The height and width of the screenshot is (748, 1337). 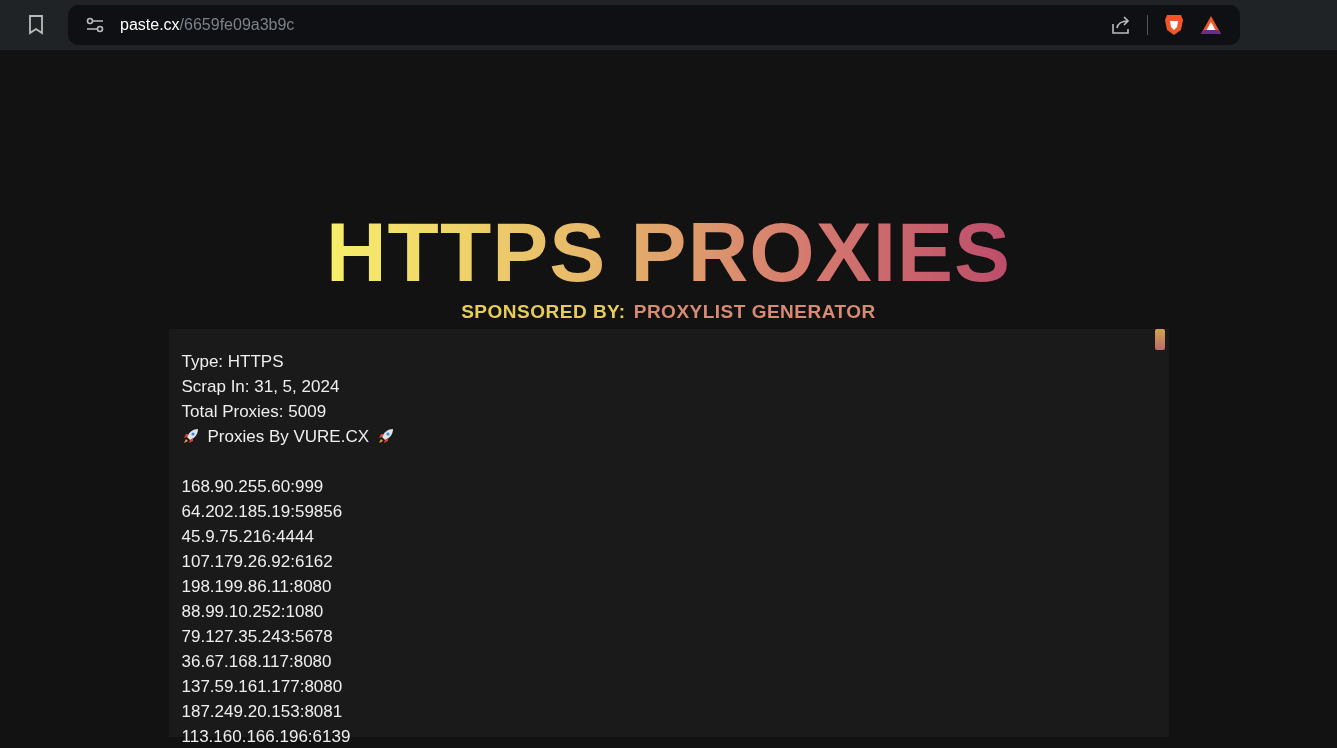 I want to click on bookmark-icon, so click(x=36, y=25).